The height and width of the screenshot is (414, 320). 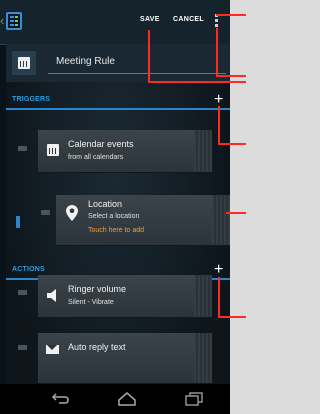 What do you see at coordinates (97, 347) in the screenshot?
I see `action-title: Auto reply text` at bounding box center [97, 347].